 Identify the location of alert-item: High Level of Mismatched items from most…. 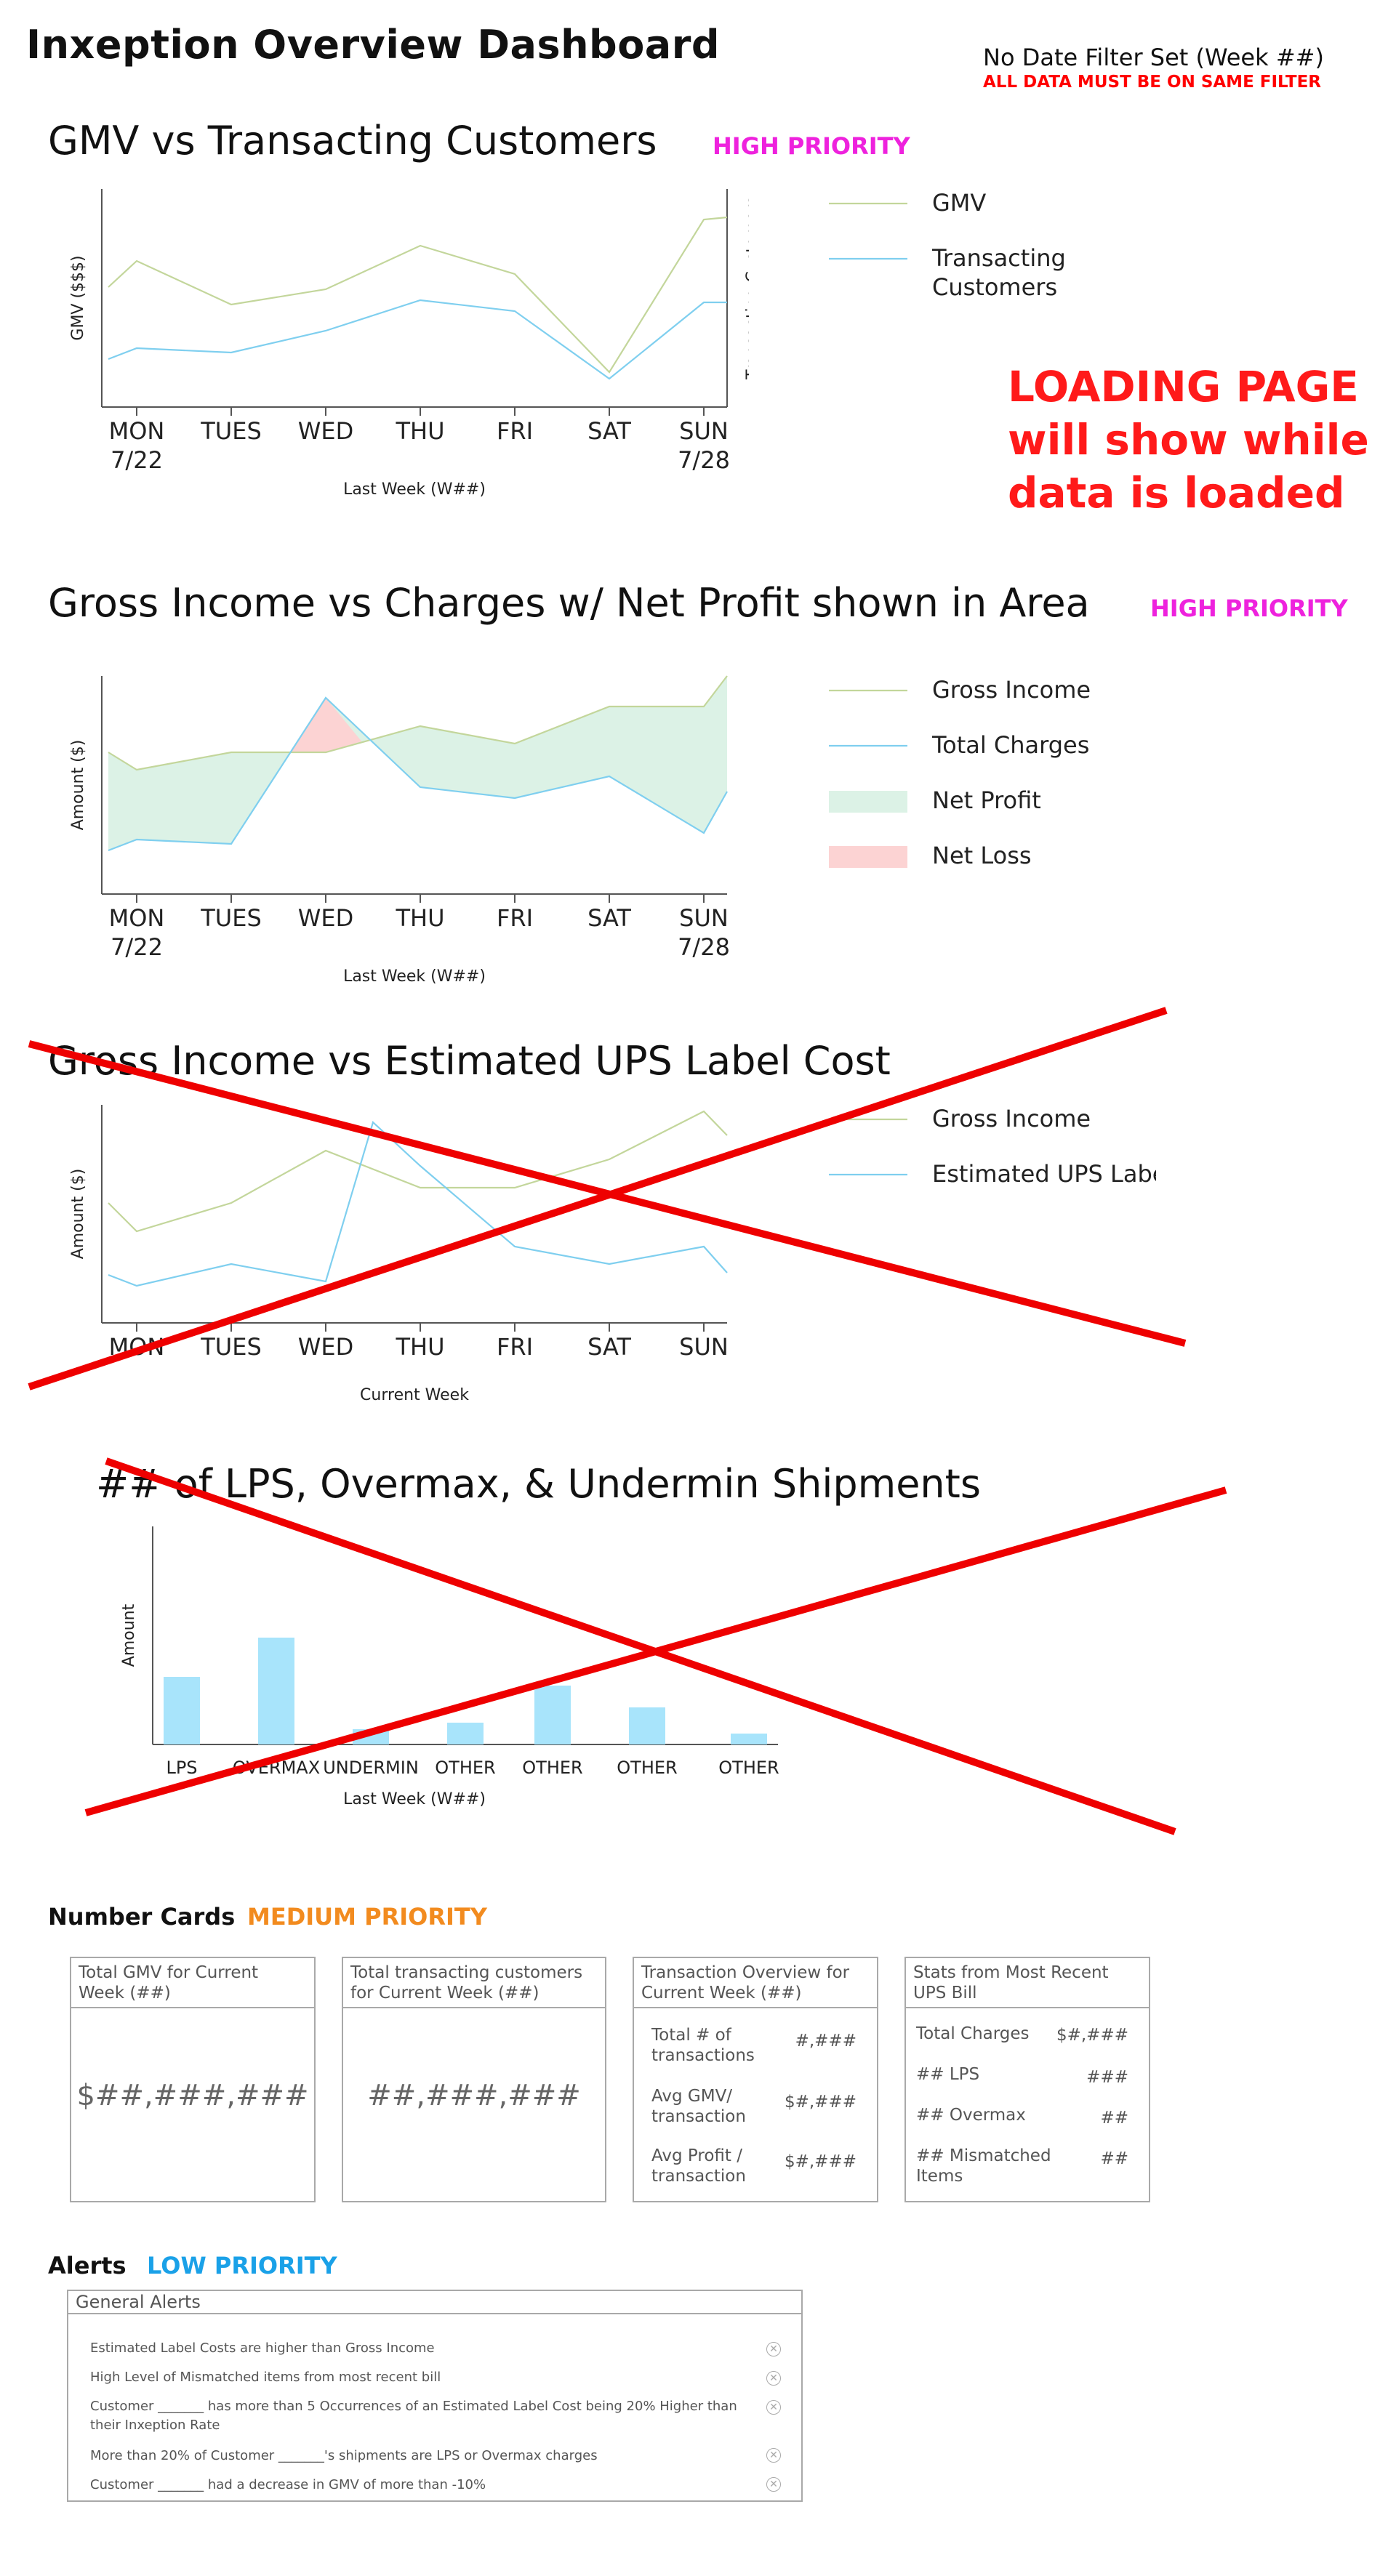
(265, 2377).